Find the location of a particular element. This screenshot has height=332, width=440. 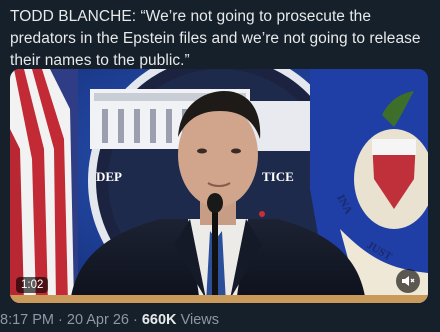

podium-edge is located at coordinates (219, 299).